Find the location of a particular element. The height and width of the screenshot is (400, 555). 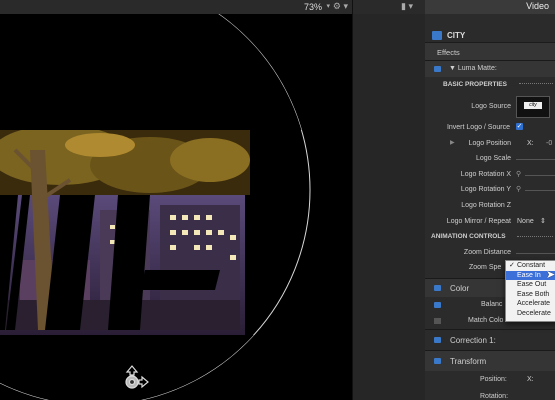

logo-position-x-label: X: is located at coordinates (530, 143).